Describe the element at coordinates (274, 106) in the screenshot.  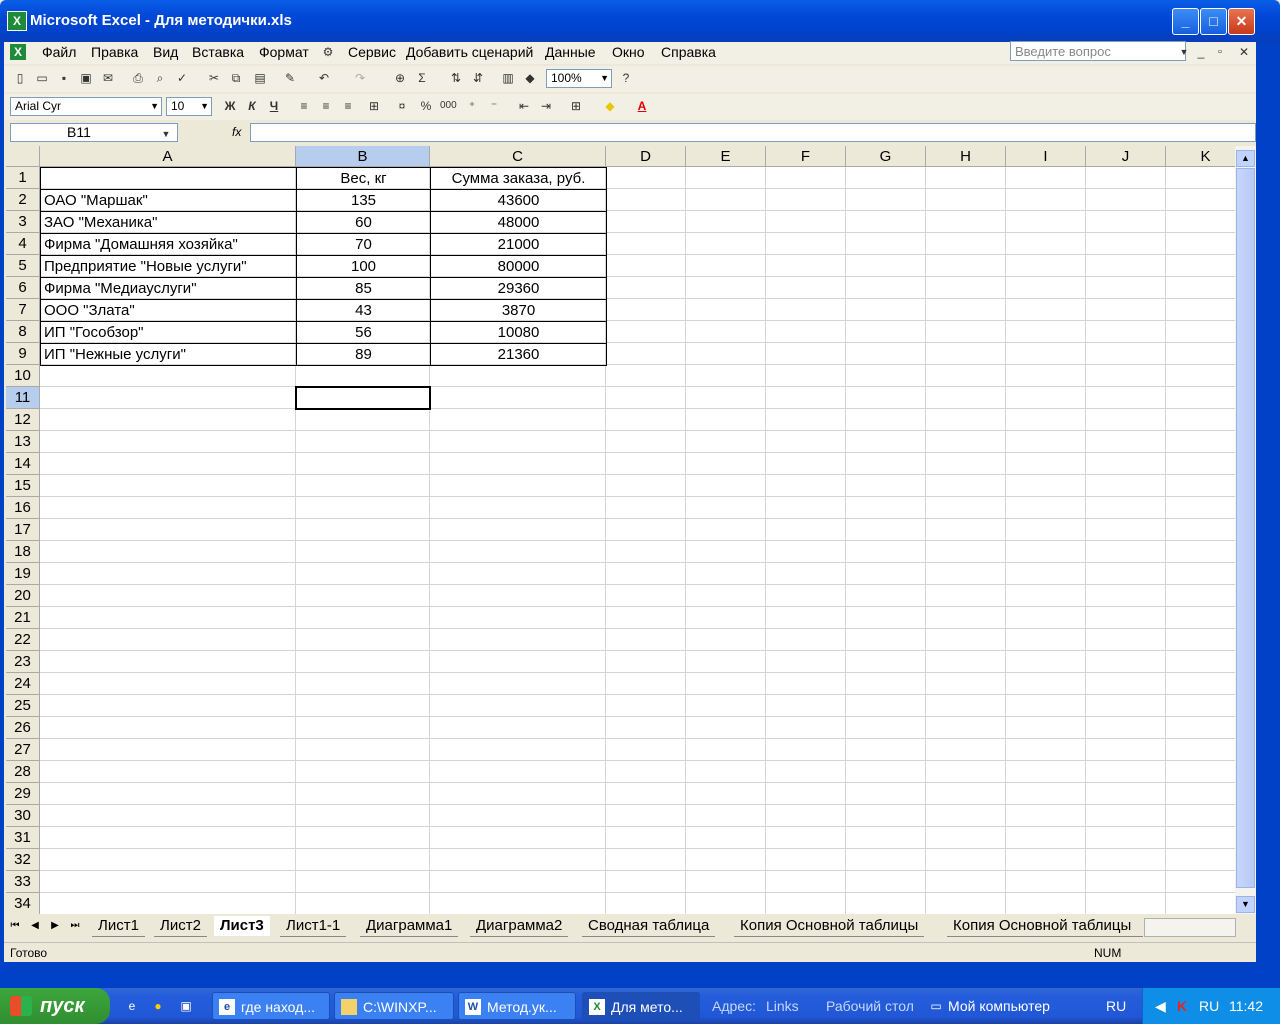
I see `underline-button: Ч` at that location.